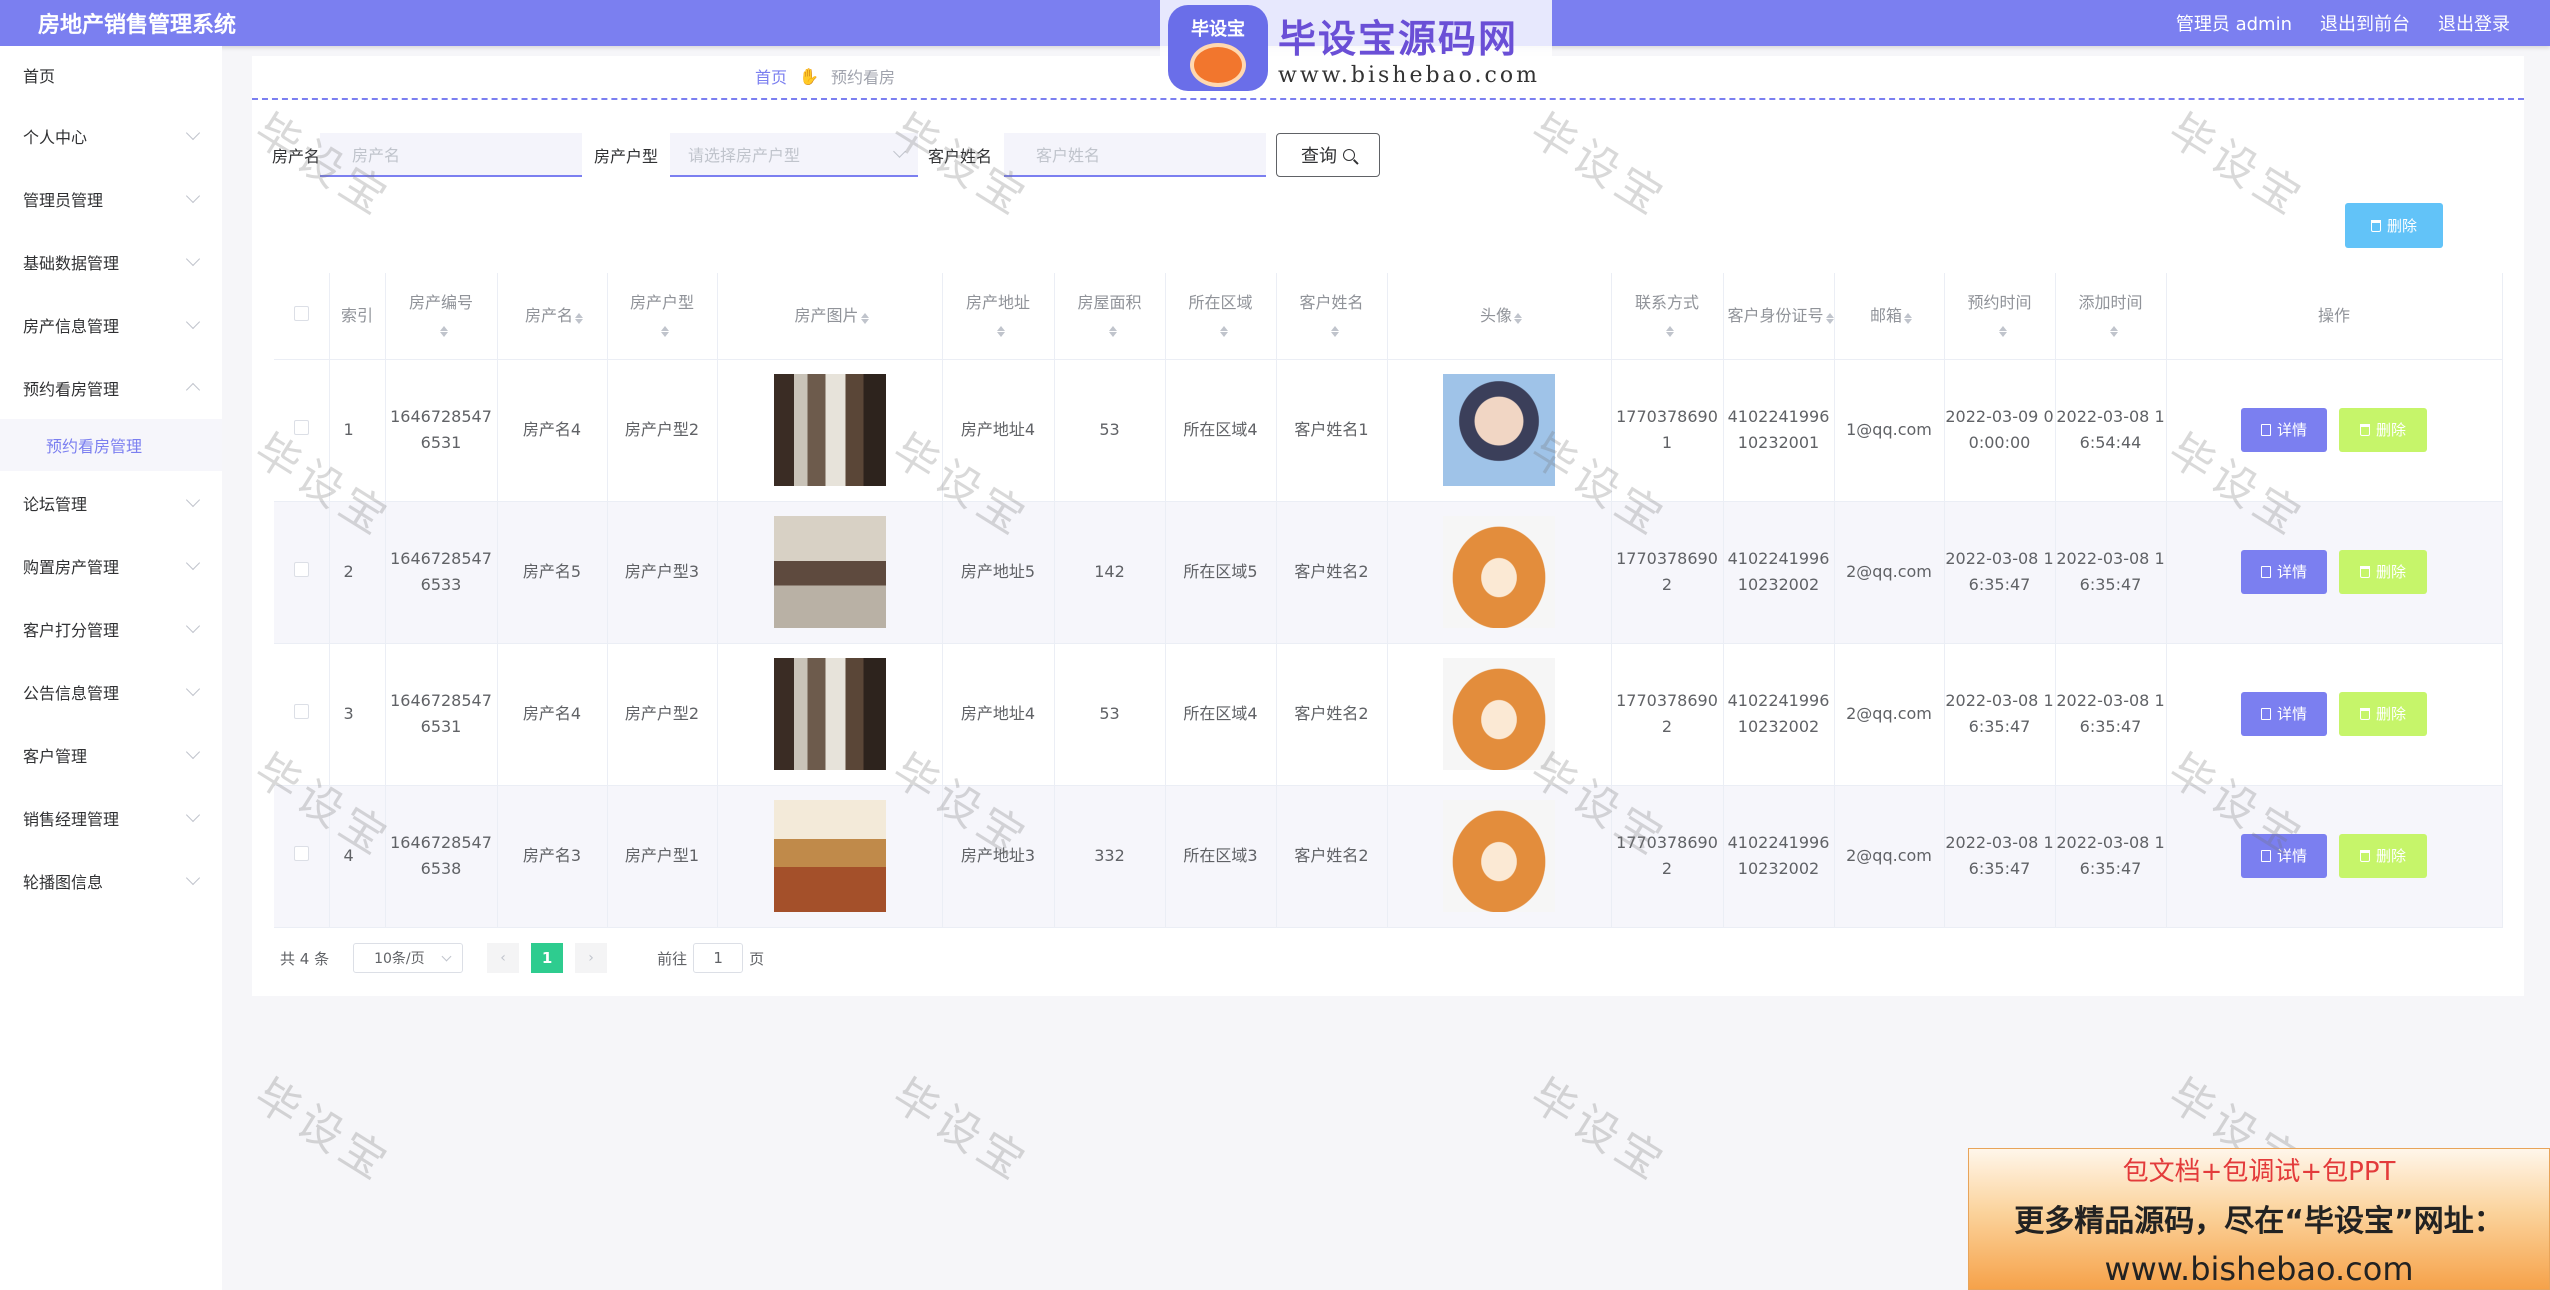 The width and height of the screenshot is (2550, 1290). What do you see at coordinates (111, 135) in the screenshot?
I see `sidebar-item-personal-center: 个人中心` at bounding box center [111, 135].